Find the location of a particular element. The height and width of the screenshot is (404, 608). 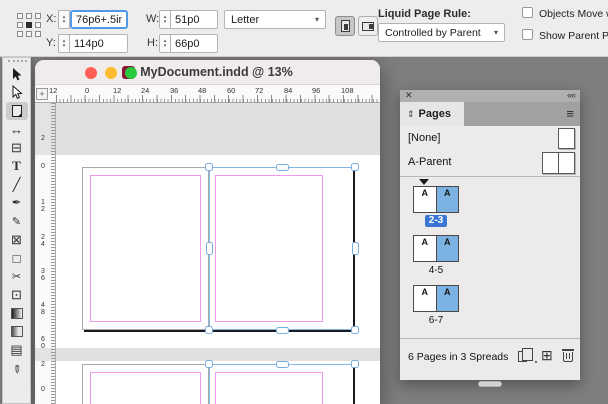

a-parent-thumbnail-left is located at coordinates (550, 163).